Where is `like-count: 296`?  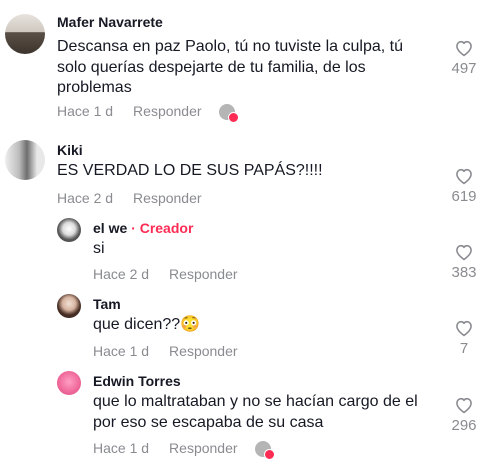 like-count: 296 is located at coordinates (464, 425).